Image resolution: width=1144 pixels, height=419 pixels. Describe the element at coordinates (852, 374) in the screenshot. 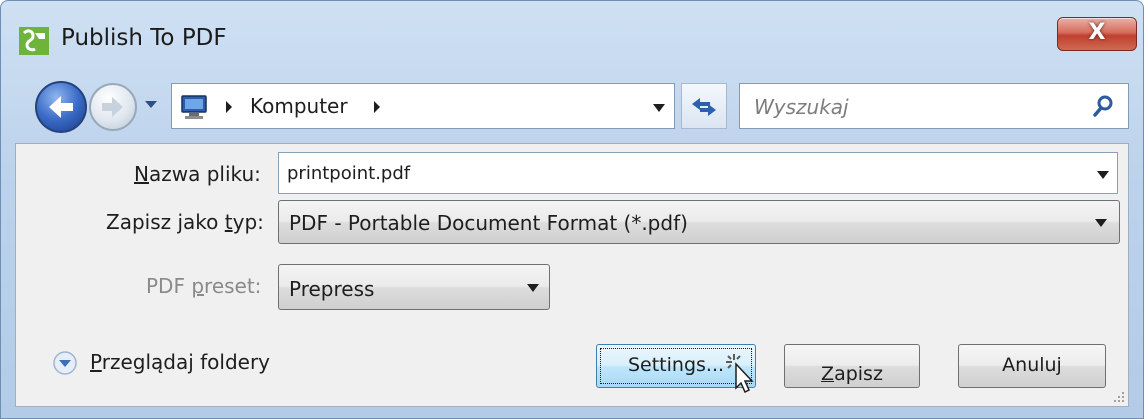

I see `save-label: Zapisz` at that location.